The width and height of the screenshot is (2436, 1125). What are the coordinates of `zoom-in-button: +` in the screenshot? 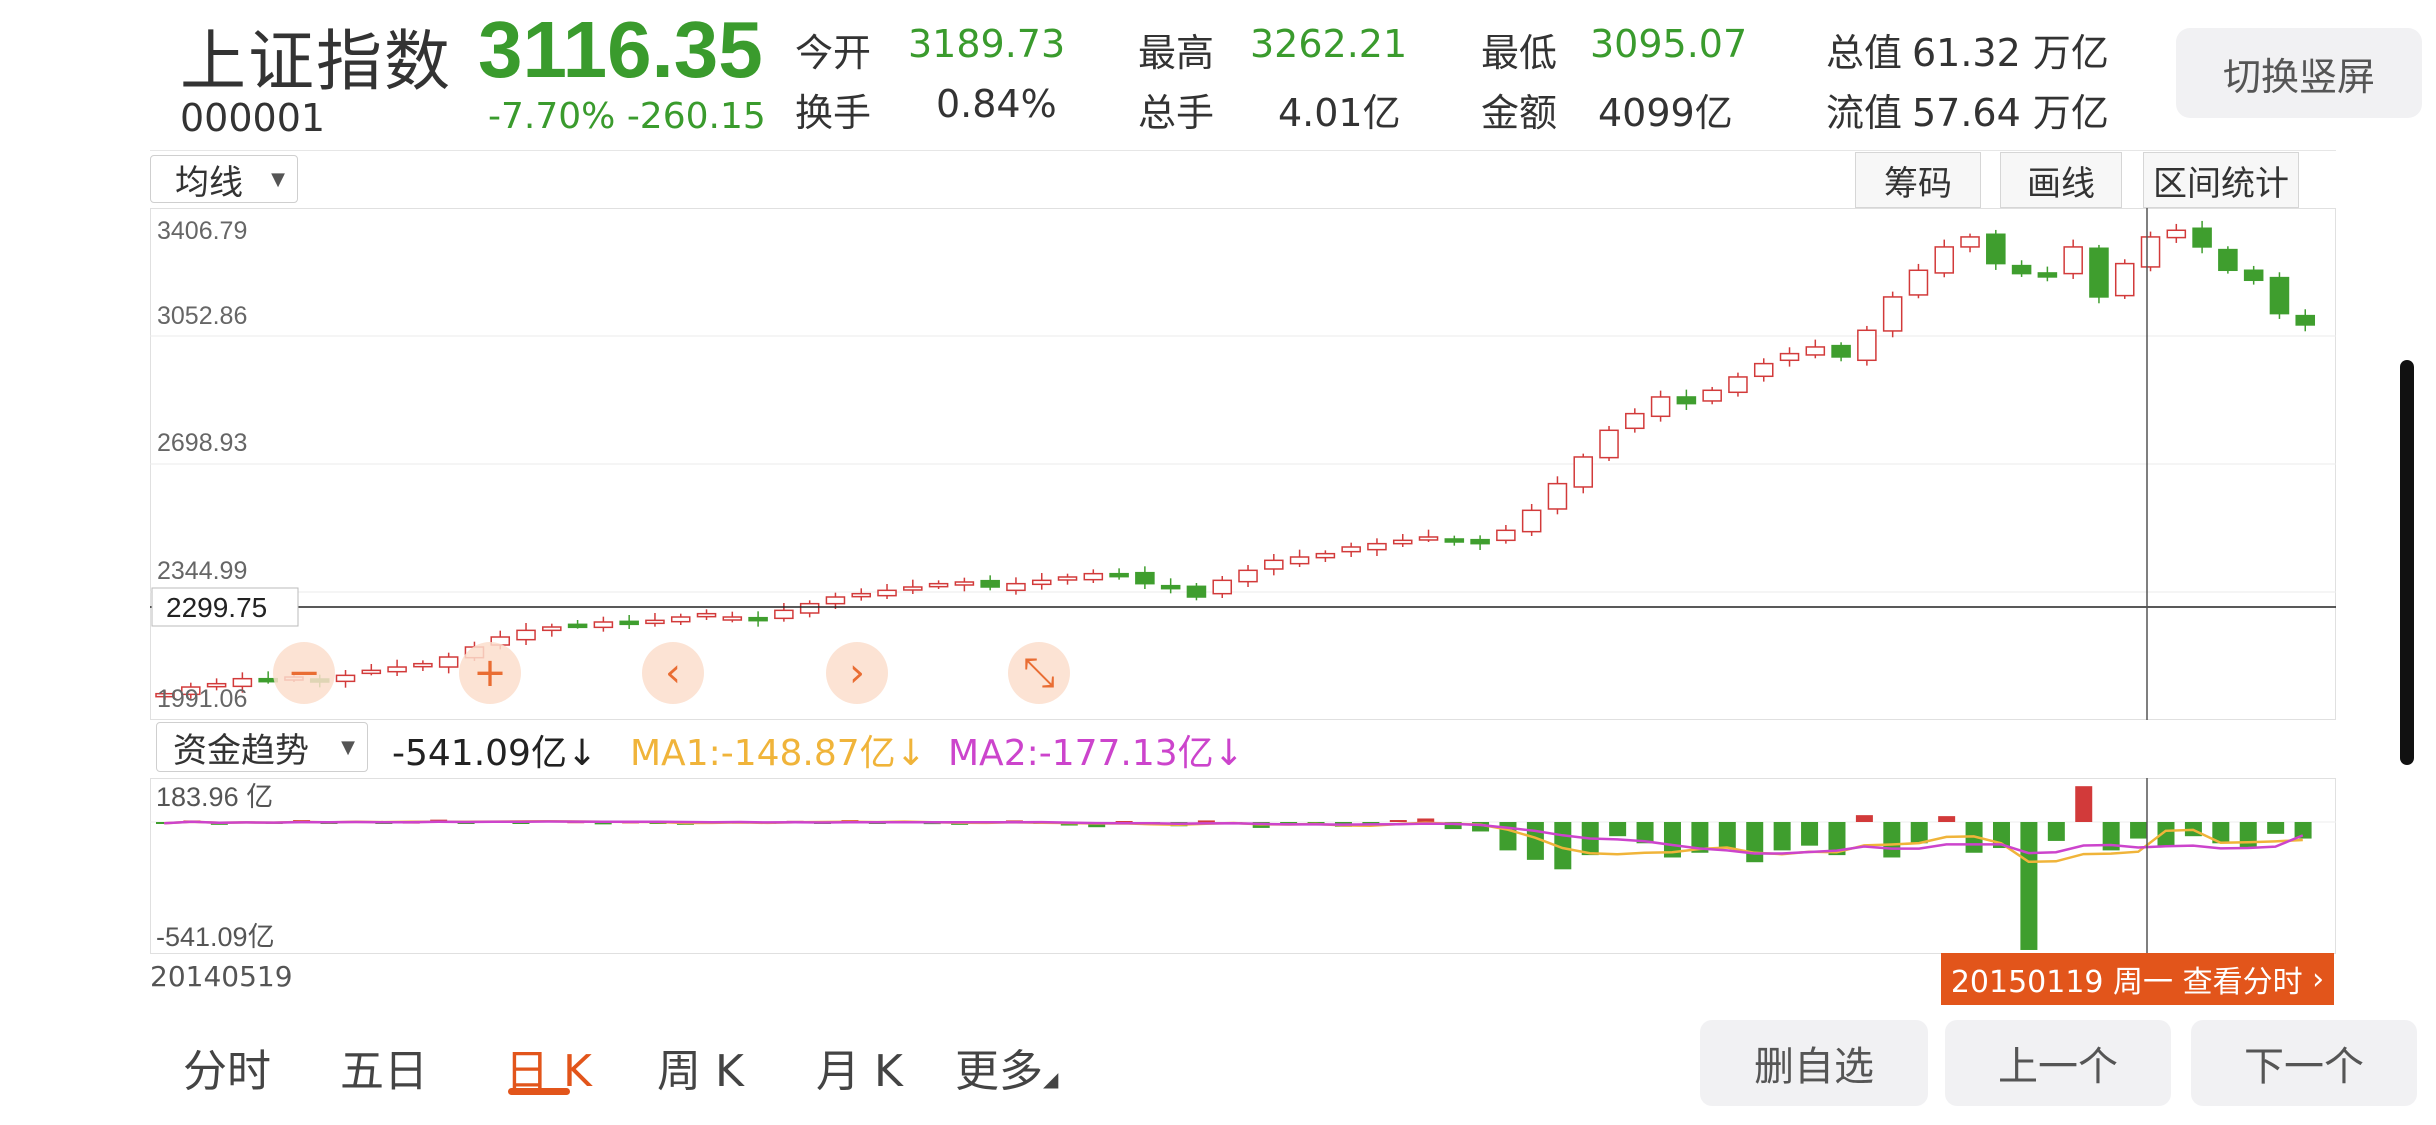 It's located at (490, 673).